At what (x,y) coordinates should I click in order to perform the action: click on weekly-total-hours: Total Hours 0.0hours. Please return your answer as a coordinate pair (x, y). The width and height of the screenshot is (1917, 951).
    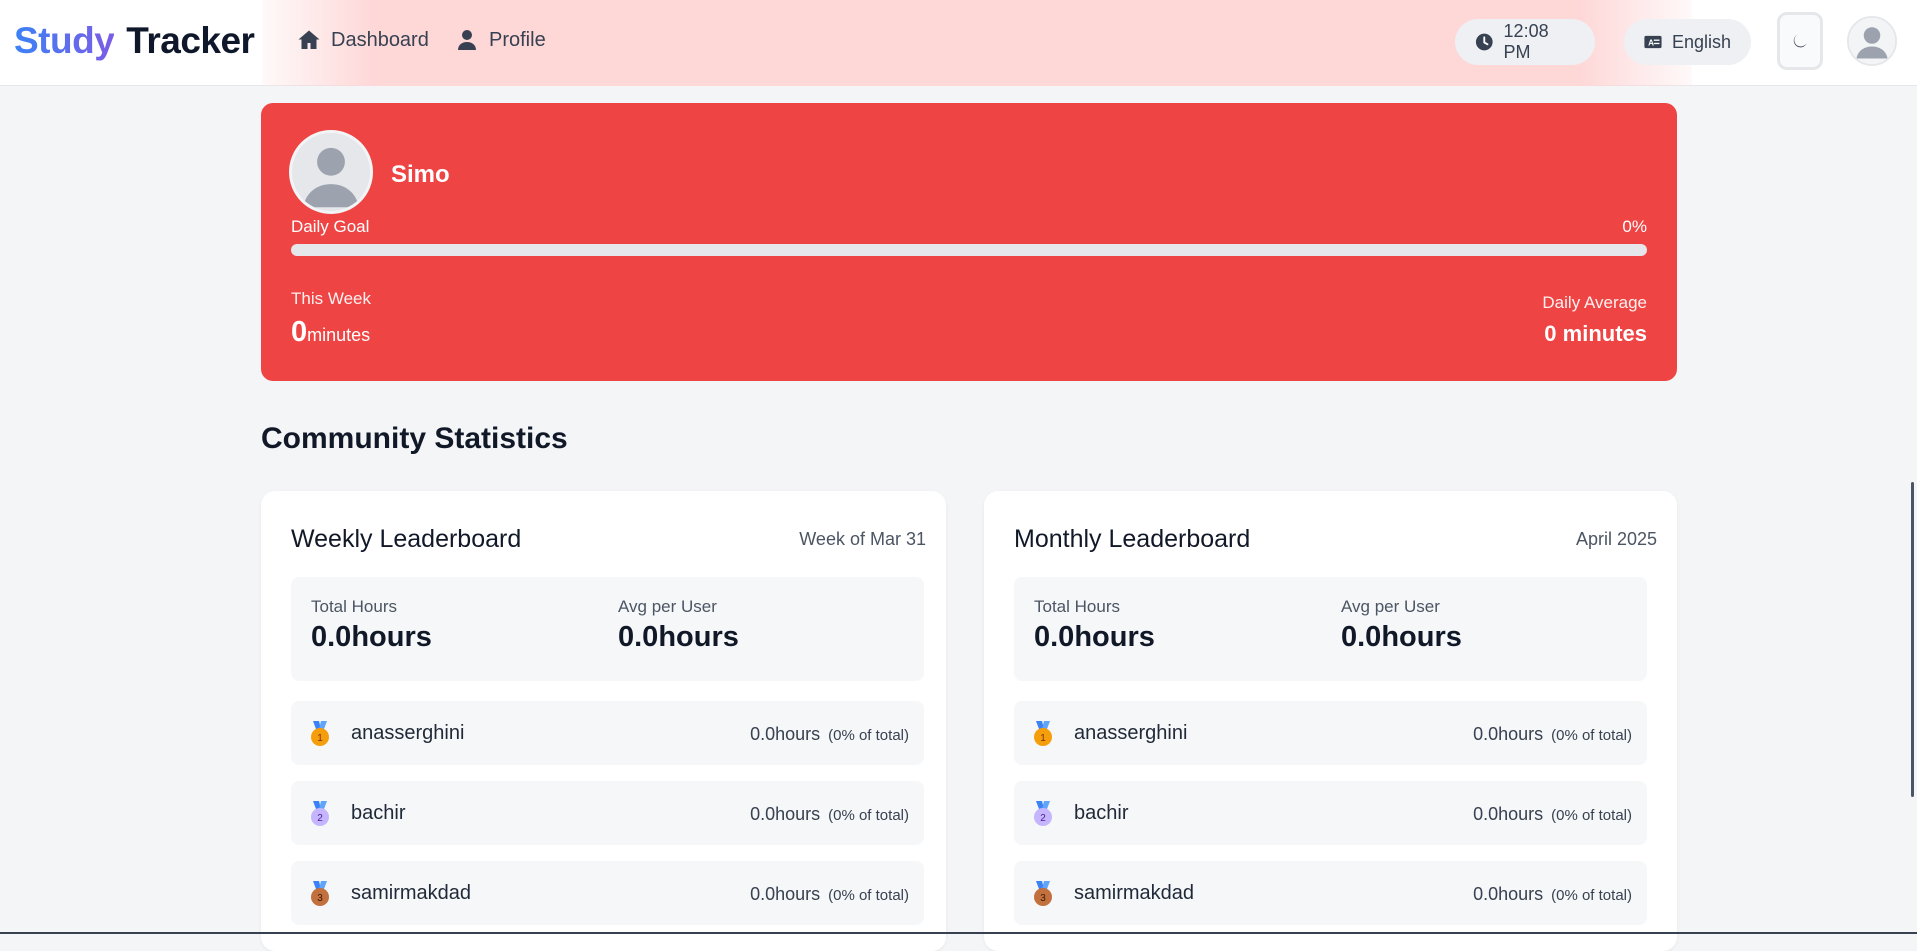
    Looking at the image, I should click on (371, 625).